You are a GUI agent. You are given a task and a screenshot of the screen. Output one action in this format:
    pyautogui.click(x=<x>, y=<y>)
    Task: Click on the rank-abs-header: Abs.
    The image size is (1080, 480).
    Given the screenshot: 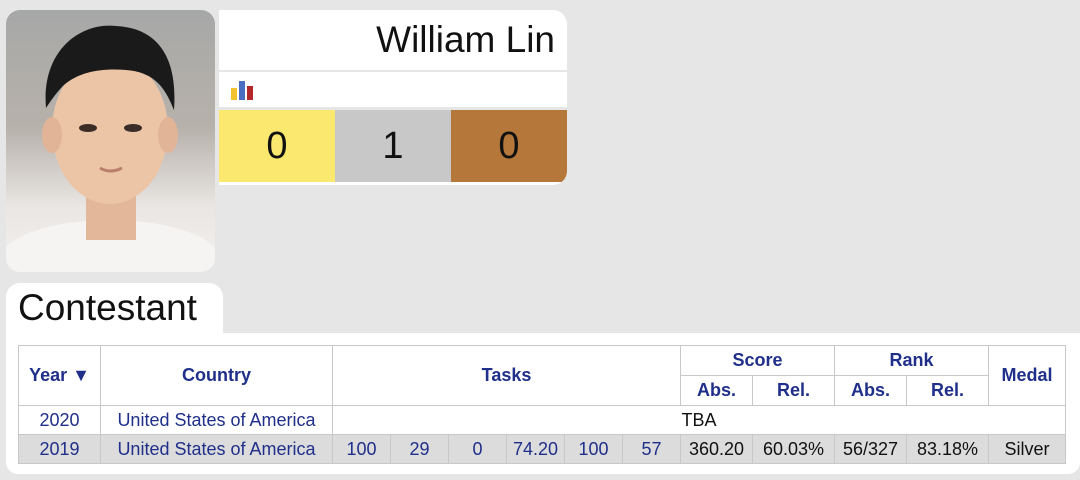 What is the action you would take?
    pyautogui.click(x=871, y=390)
    